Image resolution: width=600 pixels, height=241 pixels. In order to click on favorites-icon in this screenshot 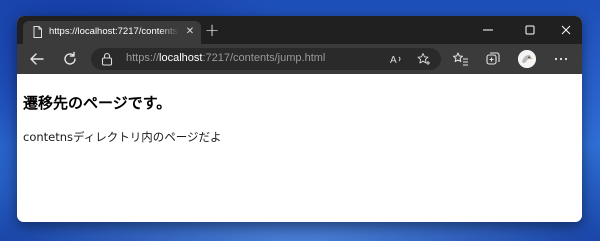, I will do `click(461, 59)`.